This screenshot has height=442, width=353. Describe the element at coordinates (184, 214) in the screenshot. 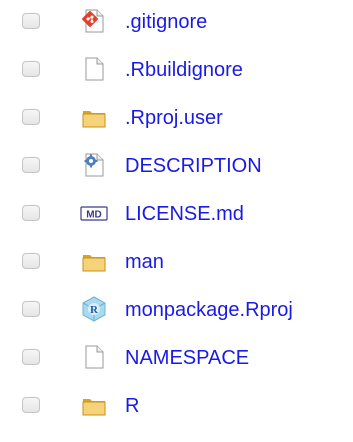

I see `file-name: LICENSE.md` at that location.